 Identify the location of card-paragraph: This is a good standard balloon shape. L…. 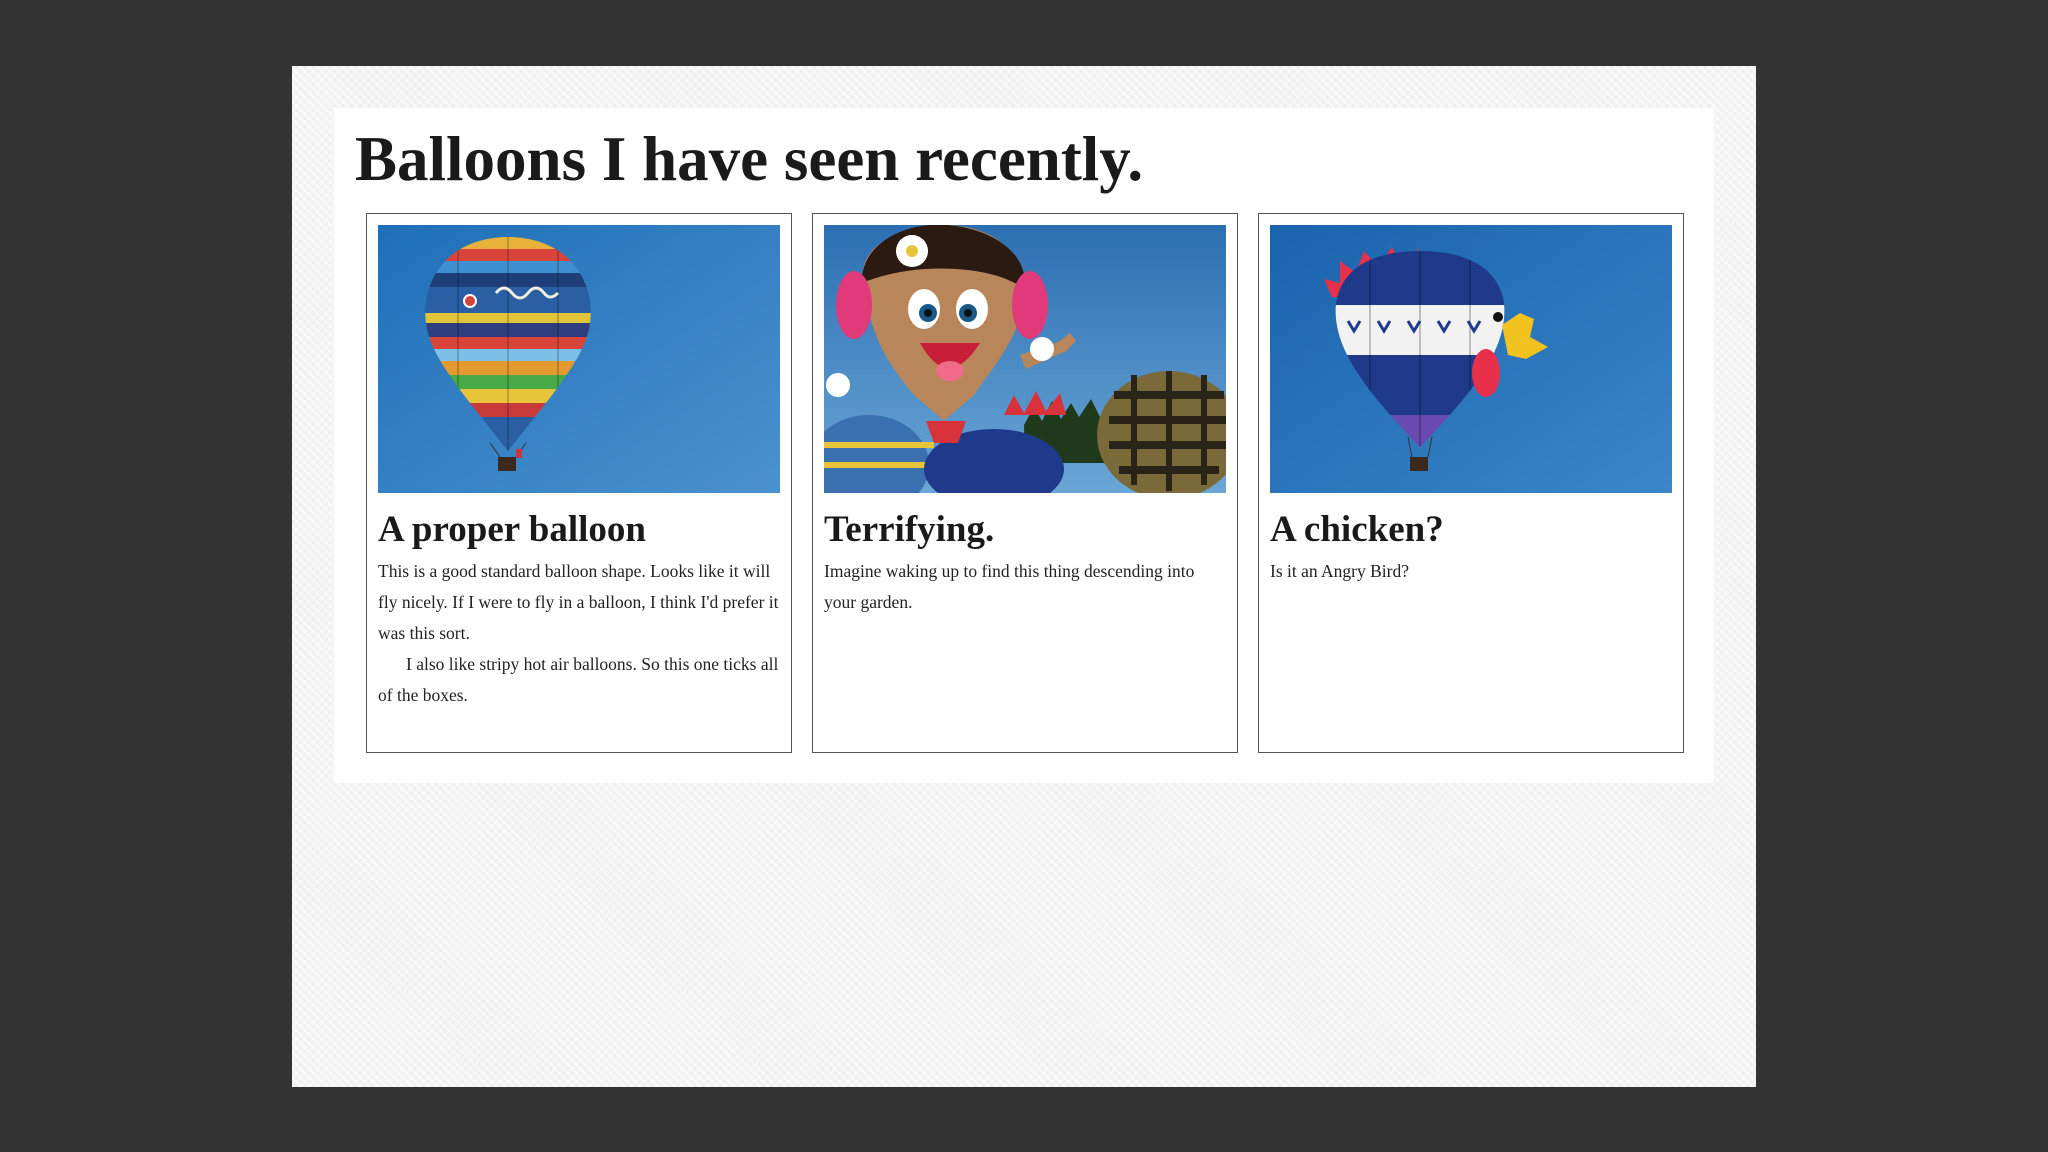
(578, 602).